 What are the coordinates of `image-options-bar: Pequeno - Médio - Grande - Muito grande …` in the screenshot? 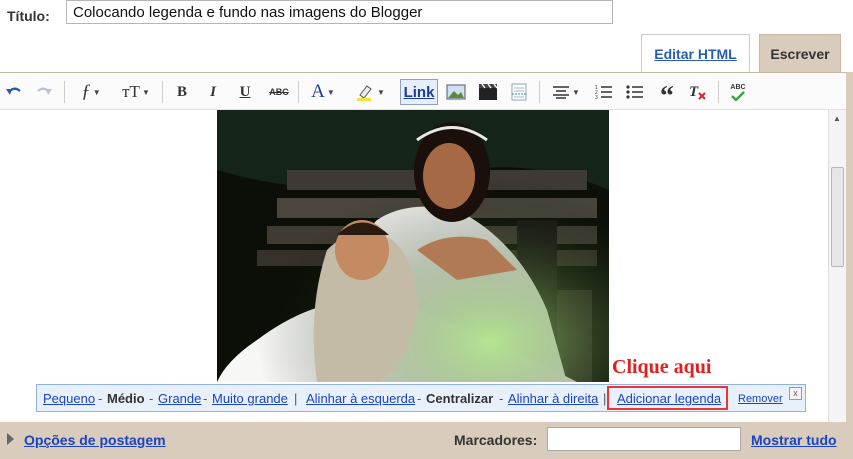 It's located at (421, 398).